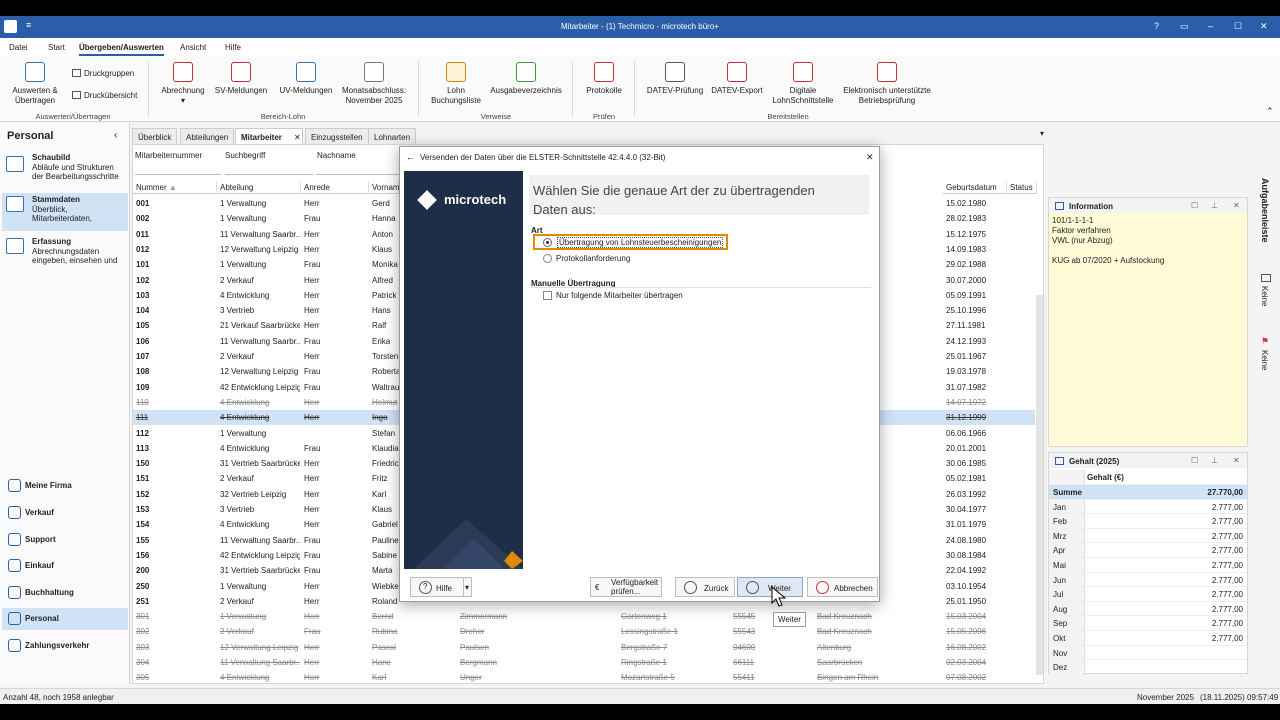 The height and width of the screenshot is (720, 1280). Describe the element at coordinates (441, 587) in the screenshot. I see `hilfe-button: ? Hilfe ▾` at that location.